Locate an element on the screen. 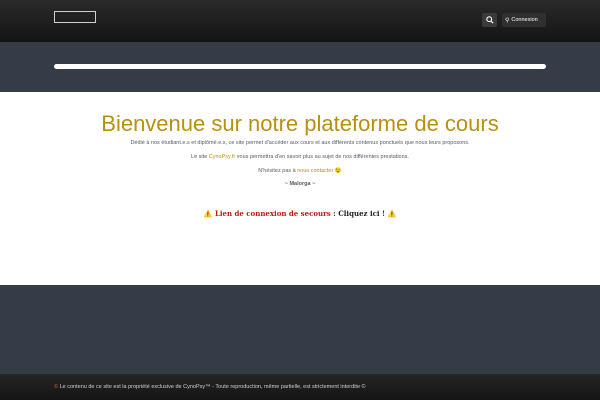 The height and width of the screenshot is (400, 600). signature: ~ Malorga ~ is located at coordinates (300, 184).